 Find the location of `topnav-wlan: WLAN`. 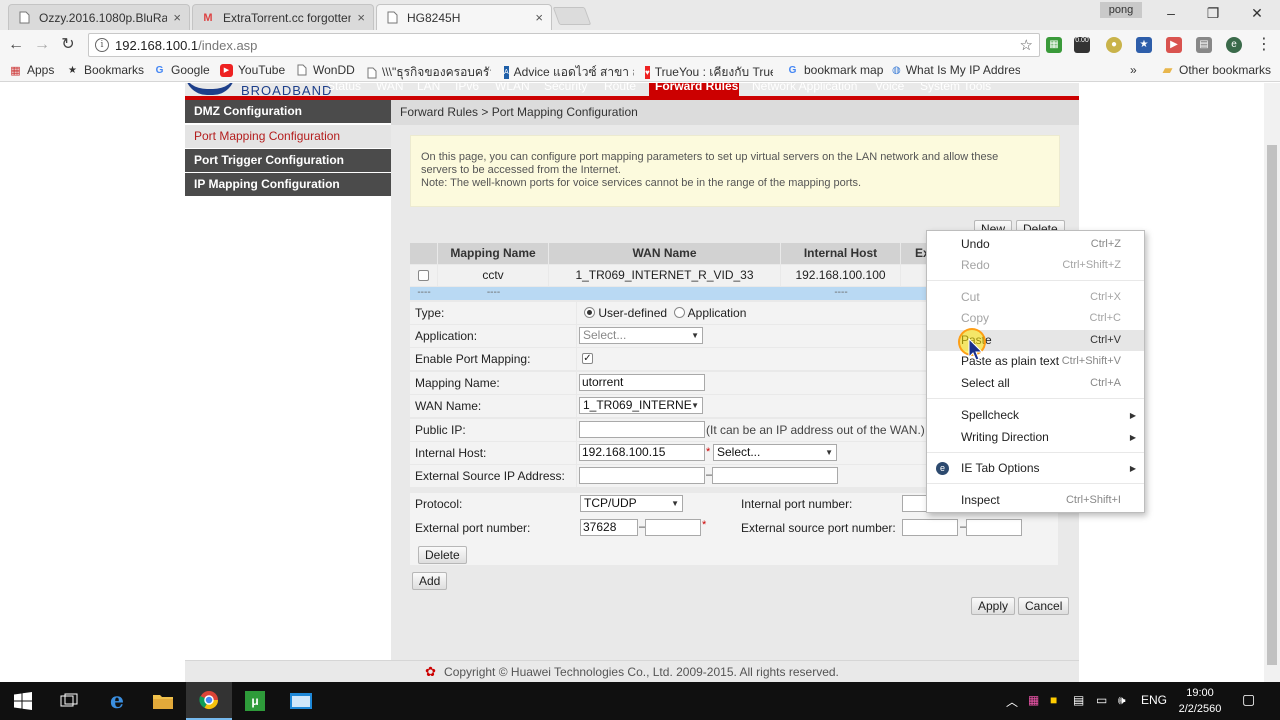

topnav-wlan: WLAN is located at coordinates (512, 88).